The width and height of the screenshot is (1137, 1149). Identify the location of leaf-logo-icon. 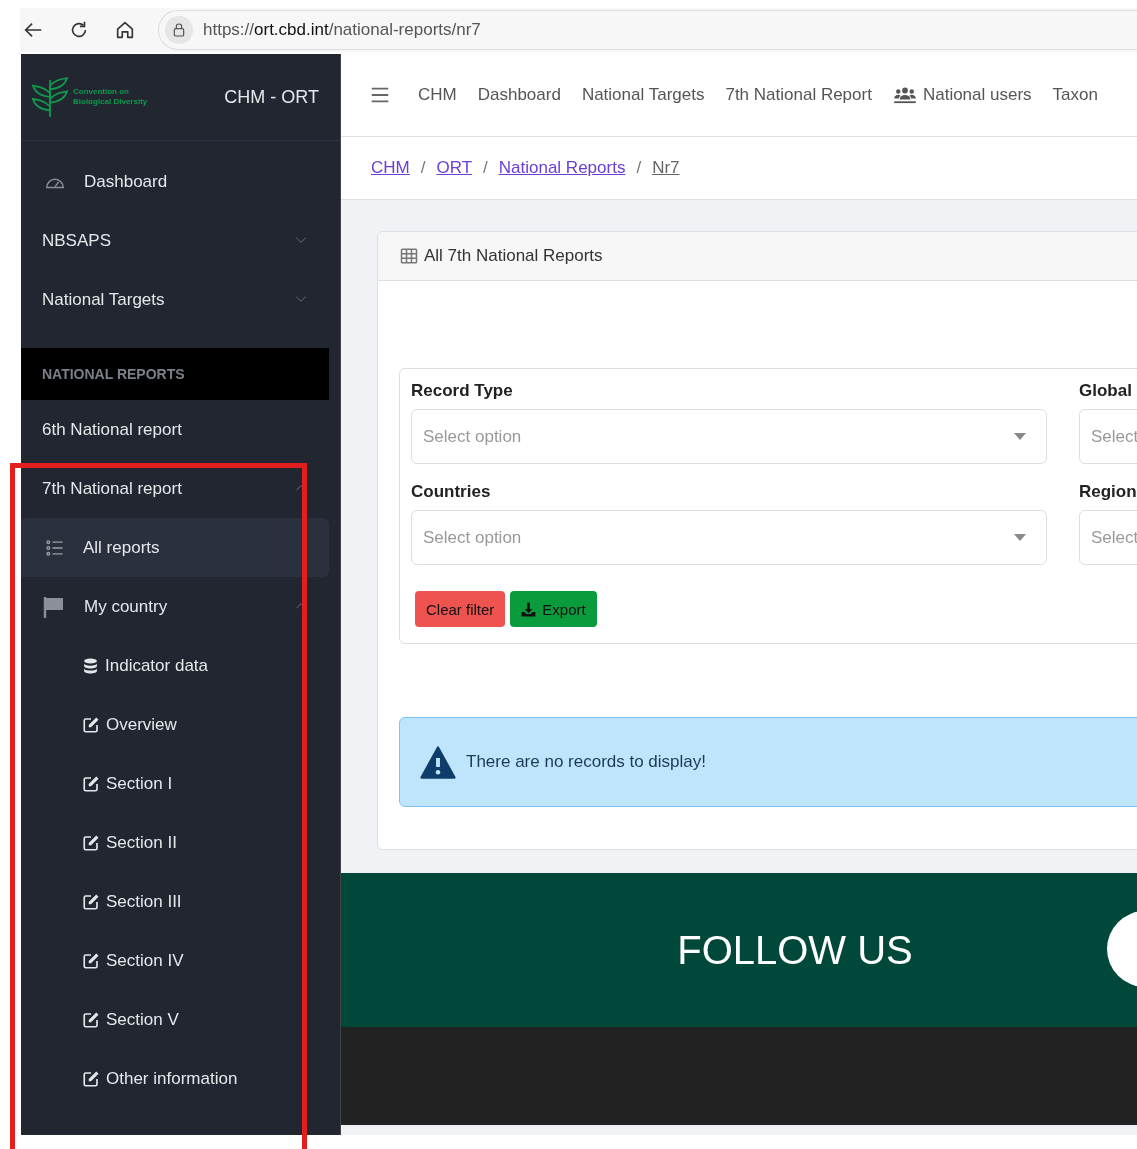
(50, 97).